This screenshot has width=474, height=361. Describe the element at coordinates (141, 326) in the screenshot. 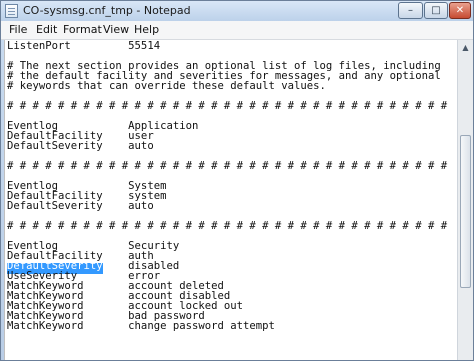

I see `editor-line: MatchKeyword change password attempt` at that location.